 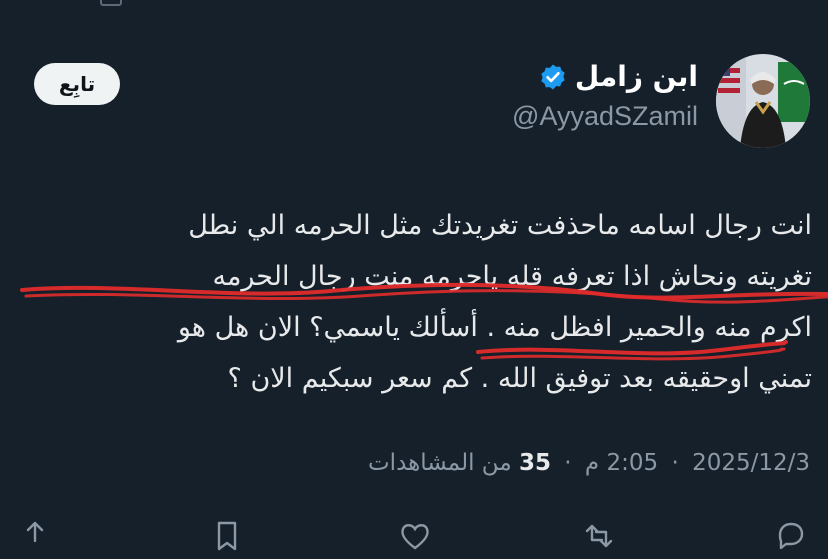 I want to click on display-name: ابن زامل, so click(x=636, y=76).